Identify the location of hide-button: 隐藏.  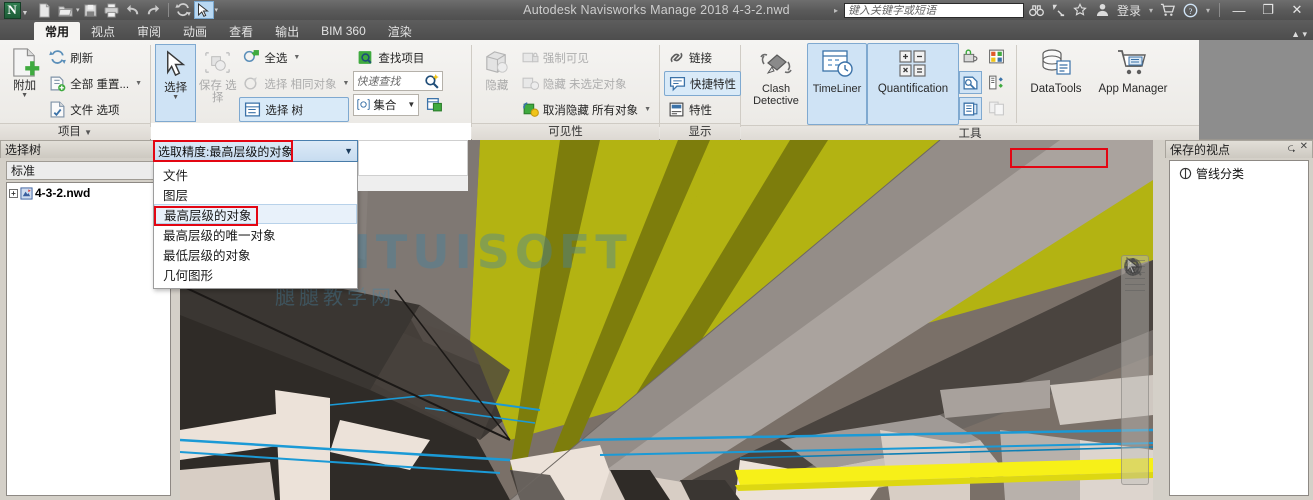
(497, 67).